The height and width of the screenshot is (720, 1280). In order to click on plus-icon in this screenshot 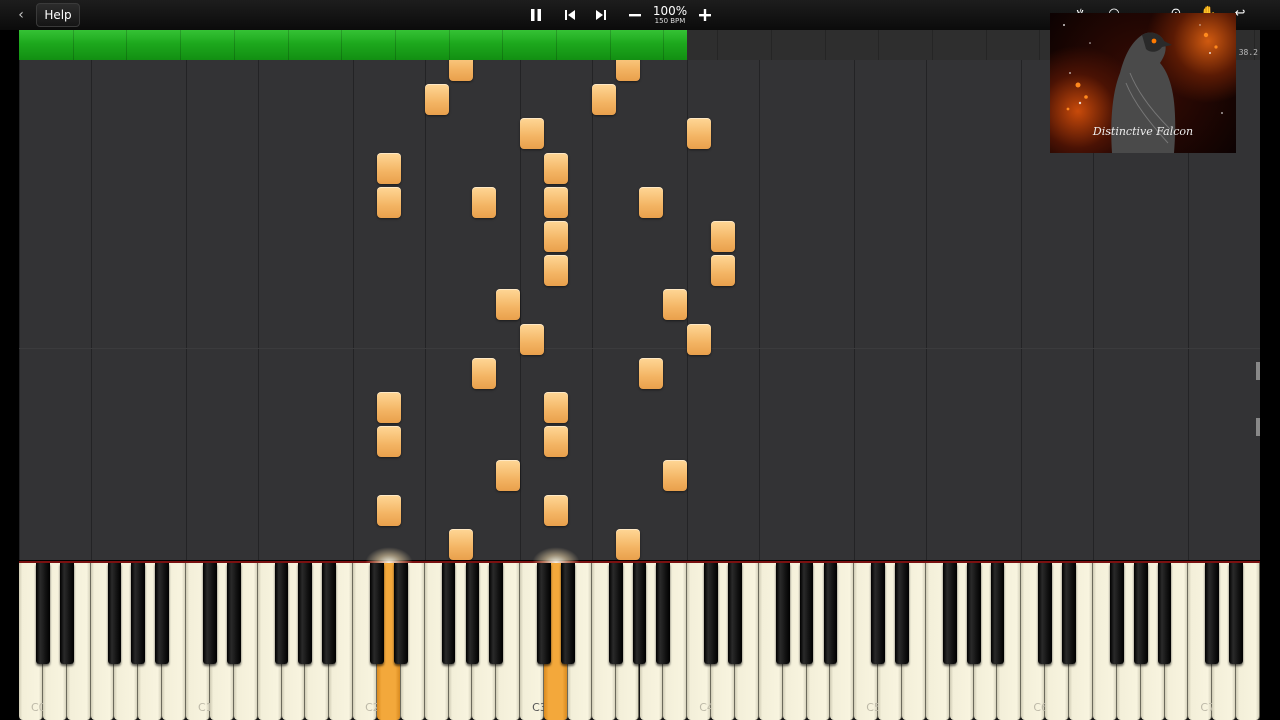, I will do `click(705, 15)`.